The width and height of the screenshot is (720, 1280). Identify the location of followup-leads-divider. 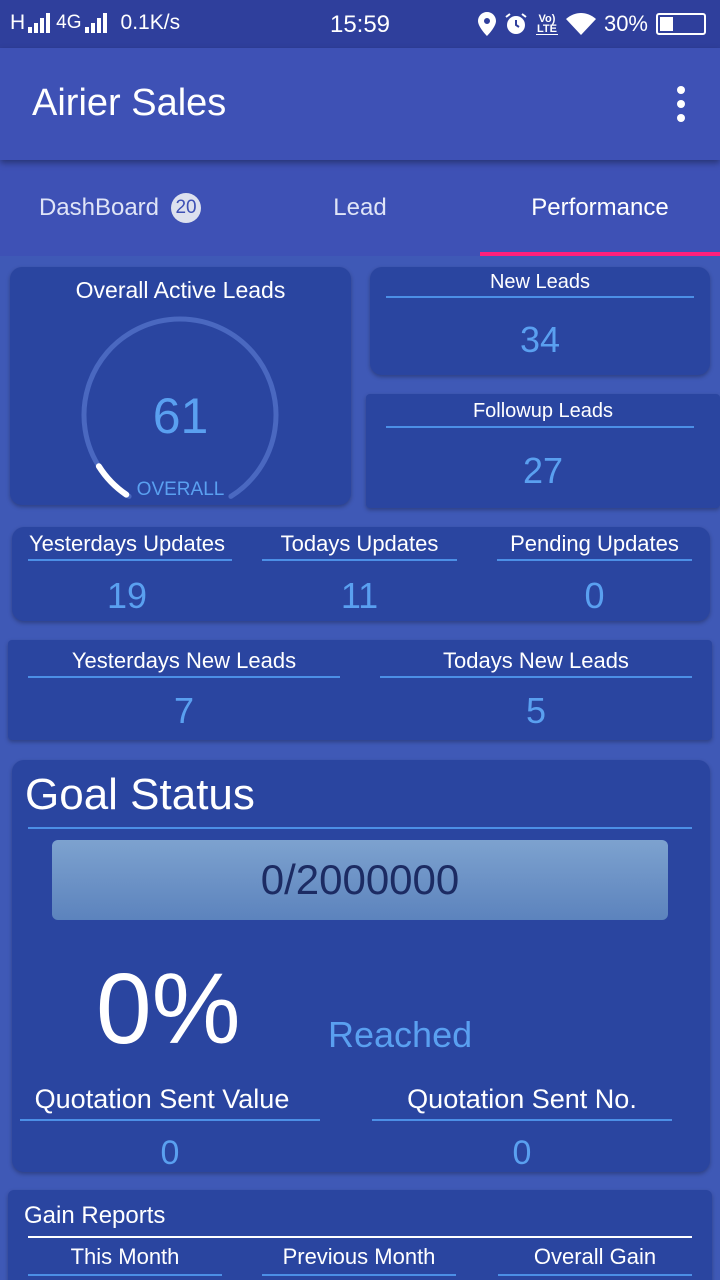
(540, 427).